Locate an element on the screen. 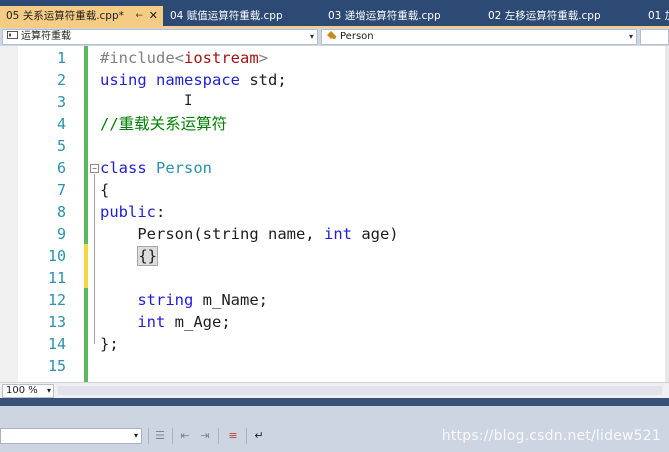 The image size is (669, 452). panel-header is located at coordinates (334, 410).